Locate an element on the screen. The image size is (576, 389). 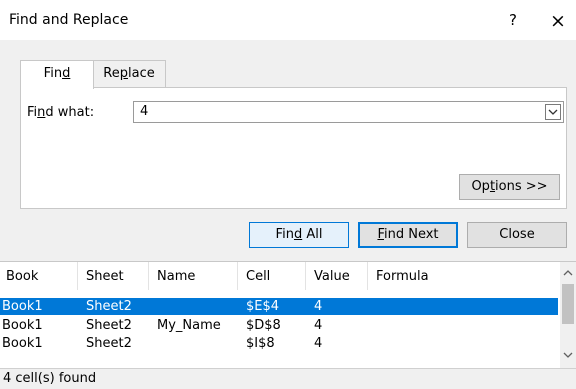
tab-find: Find is located at coordinates (57, 74).